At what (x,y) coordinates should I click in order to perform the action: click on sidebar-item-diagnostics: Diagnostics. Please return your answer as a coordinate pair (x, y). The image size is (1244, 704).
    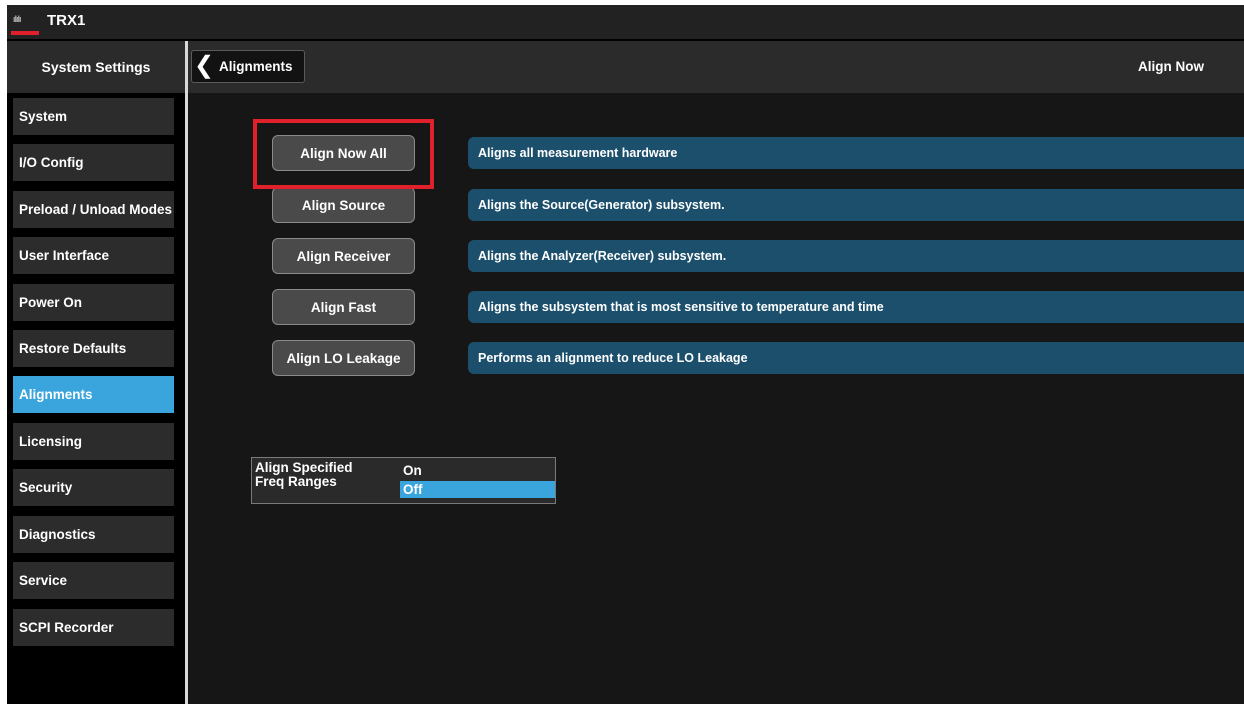
    Looking at the image, I should click on (93, 534).